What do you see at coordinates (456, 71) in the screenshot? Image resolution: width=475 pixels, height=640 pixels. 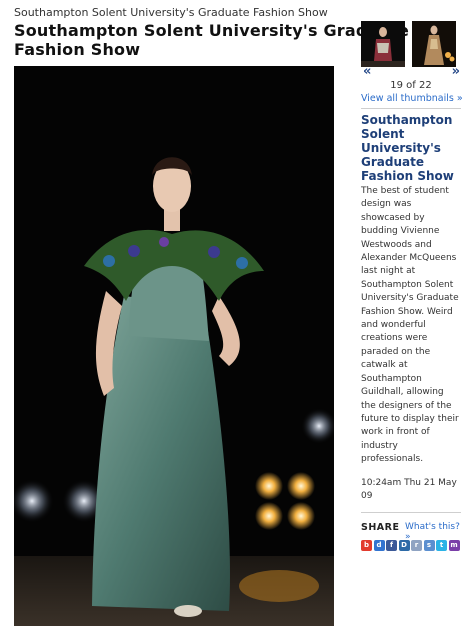 I see `next-arrow-icon: »` at bounding box center [456, 71].